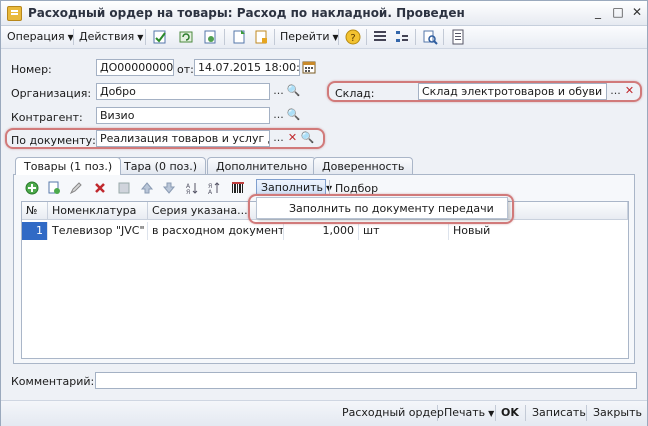 The image size is (648, 426). Describe the element at coordinates (366, 380) in the screenshot. I see `comment-field` at that location.